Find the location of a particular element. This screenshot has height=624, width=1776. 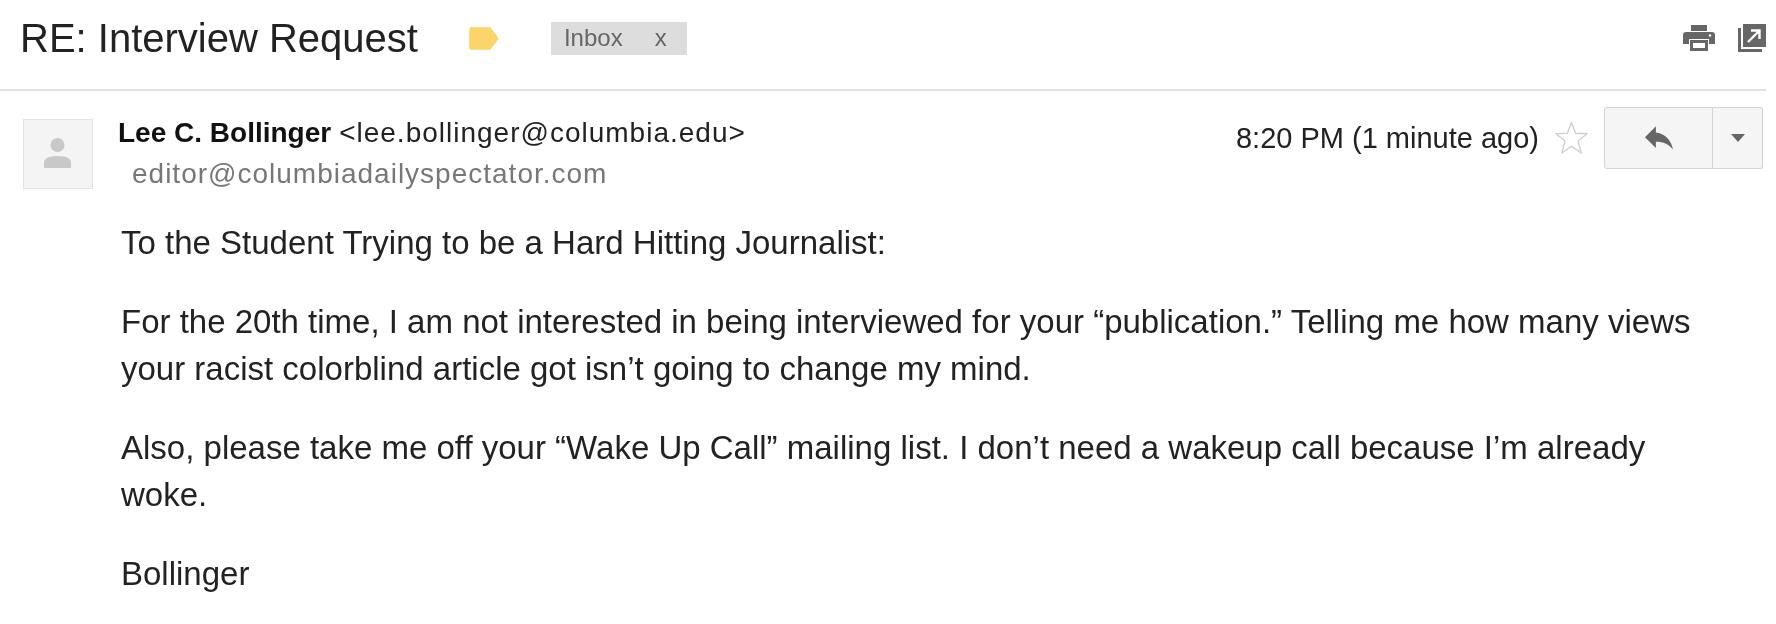

message-paragraph: To the Student Trying to be a Hard Hitting Journalist: is located at coordinates (504, 243).